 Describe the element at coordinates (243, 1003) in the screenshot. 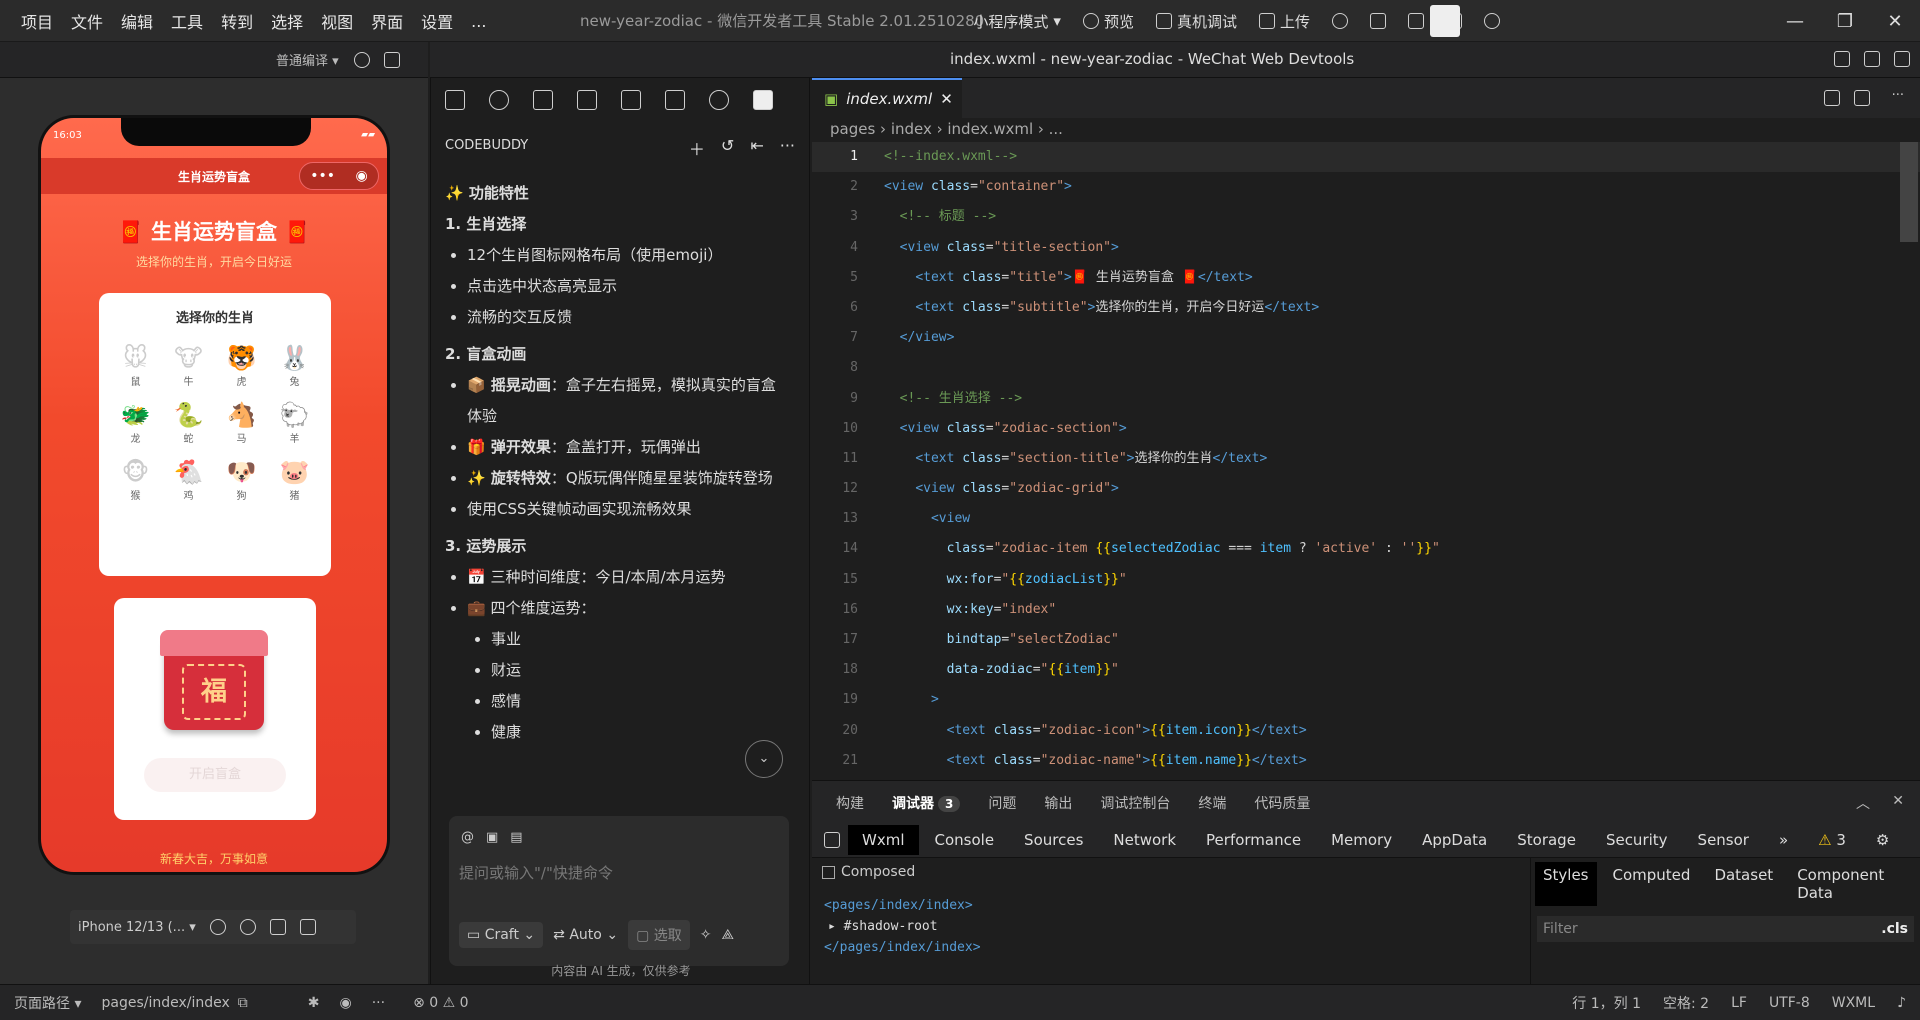

I see `copy-icon: ⧉` at that location.